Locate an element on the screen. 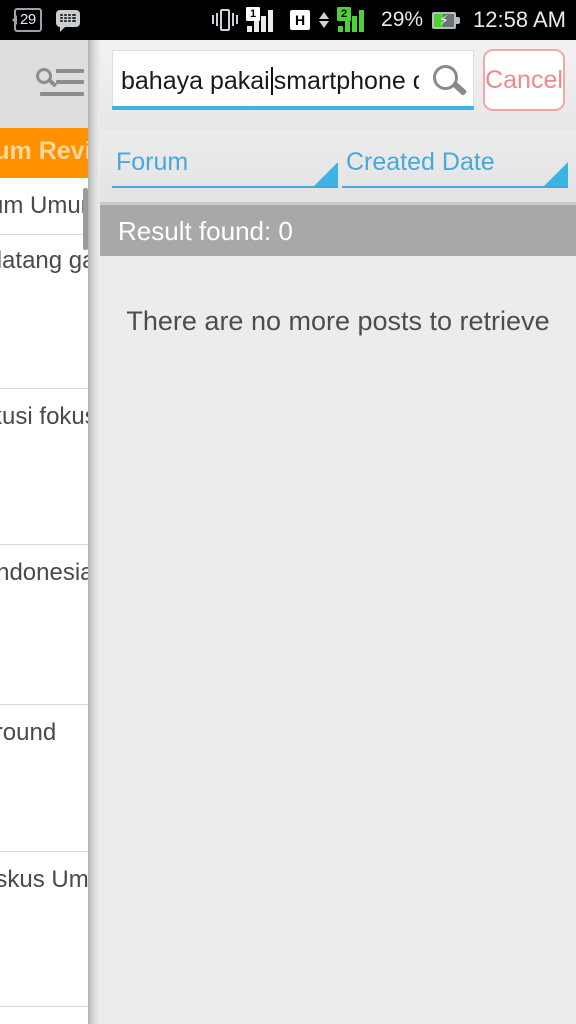 This screenshot has height=1024, width=576. sim1-label: 1 is located at coordinates (253, 14).